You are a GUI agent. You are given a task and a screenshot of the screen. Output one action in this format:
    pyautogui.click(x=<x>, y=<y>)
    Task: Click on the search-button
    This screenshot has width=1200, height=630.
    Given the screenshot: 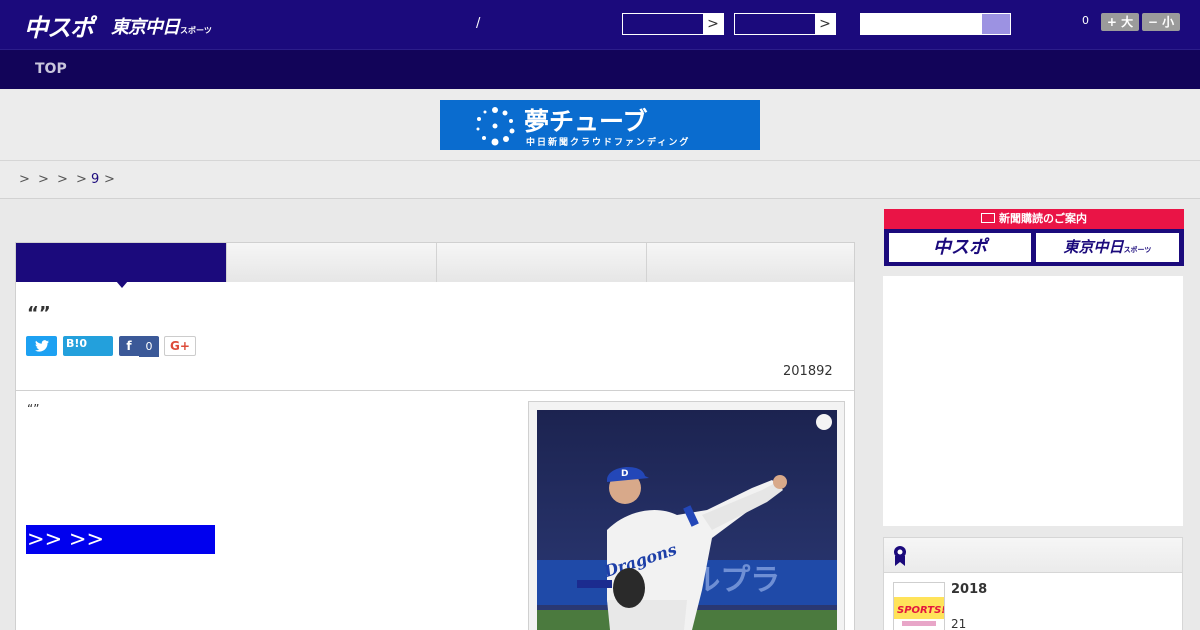 What is the action you would take?
    pyautogui.click(x=996, y=24)
    